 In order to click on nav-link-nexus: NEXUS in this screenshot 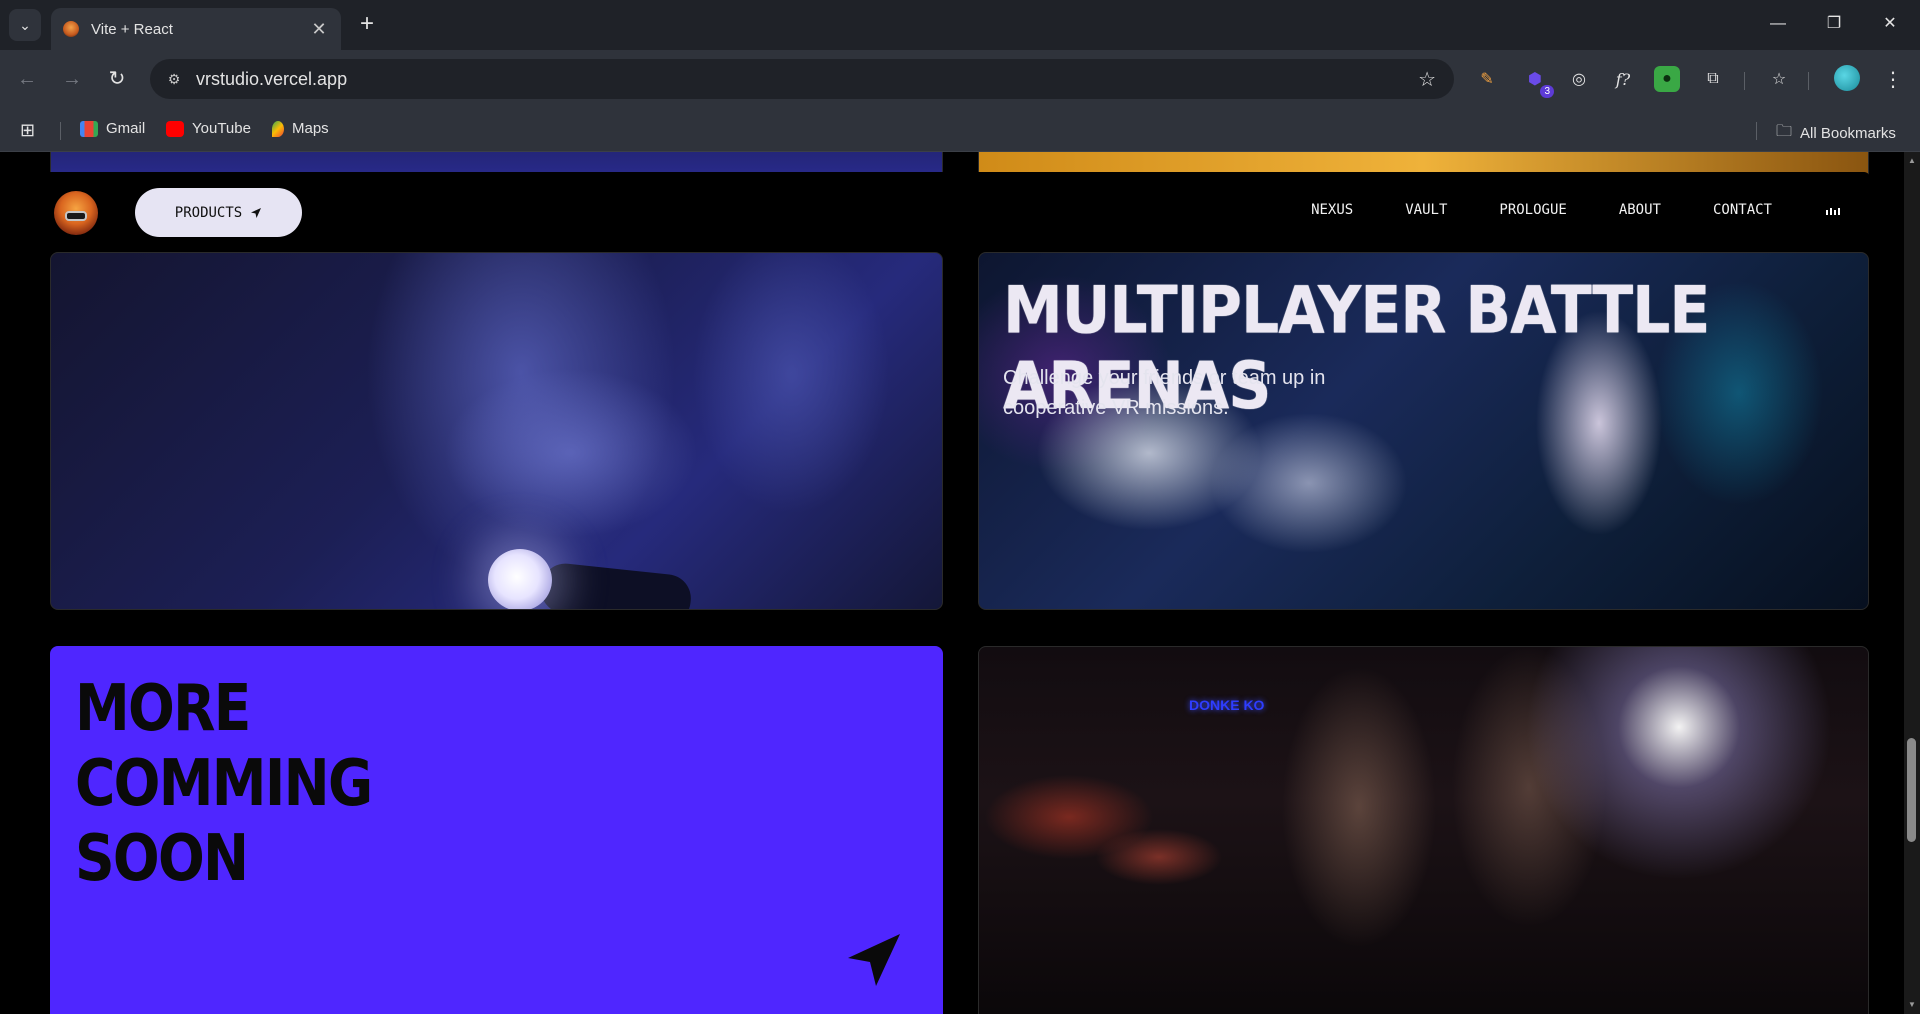, I will do `click(1332, 210)`.